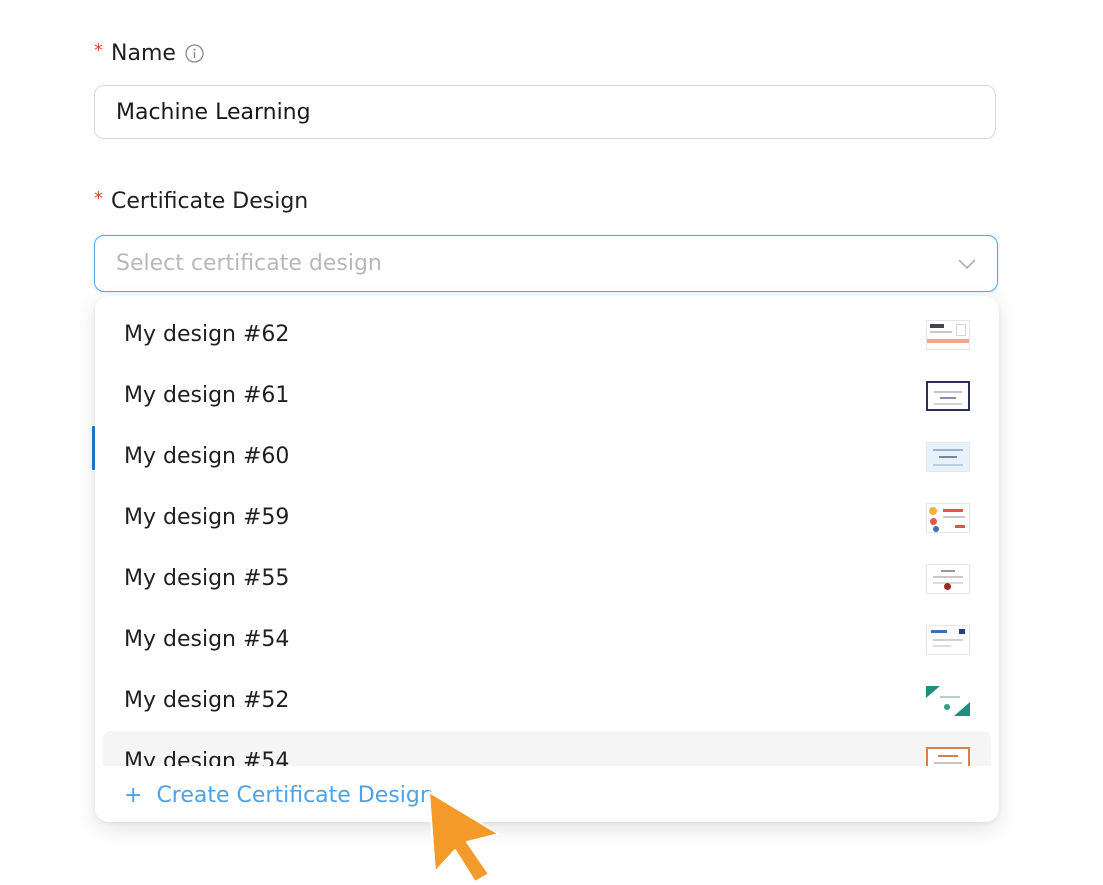 This screenshot has width=1103, height=885. Describe the element at coordinates (546, 263) in the screenshot. I see `certificate-design-select: Select certificate design` at that location.